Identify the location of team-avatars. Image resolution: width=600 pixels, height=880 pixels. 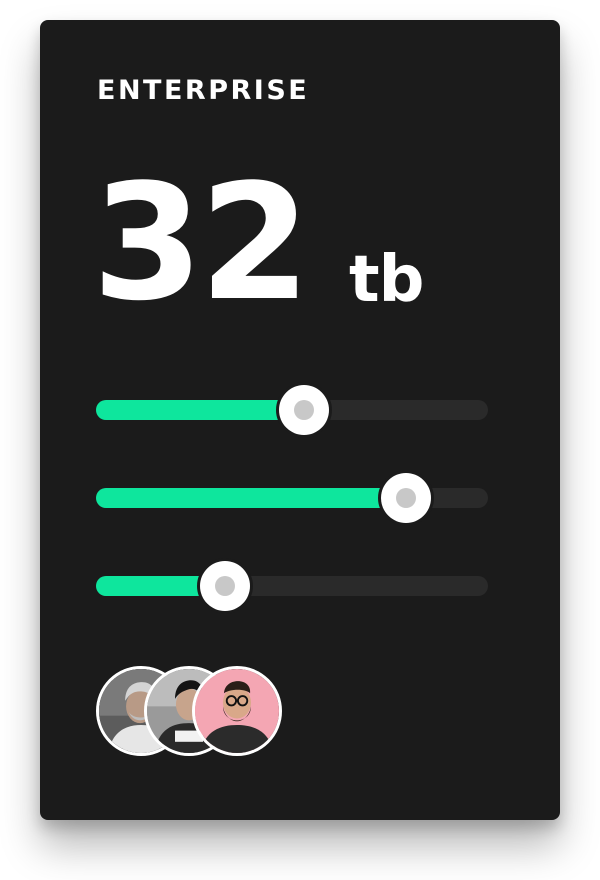
(196, 716).